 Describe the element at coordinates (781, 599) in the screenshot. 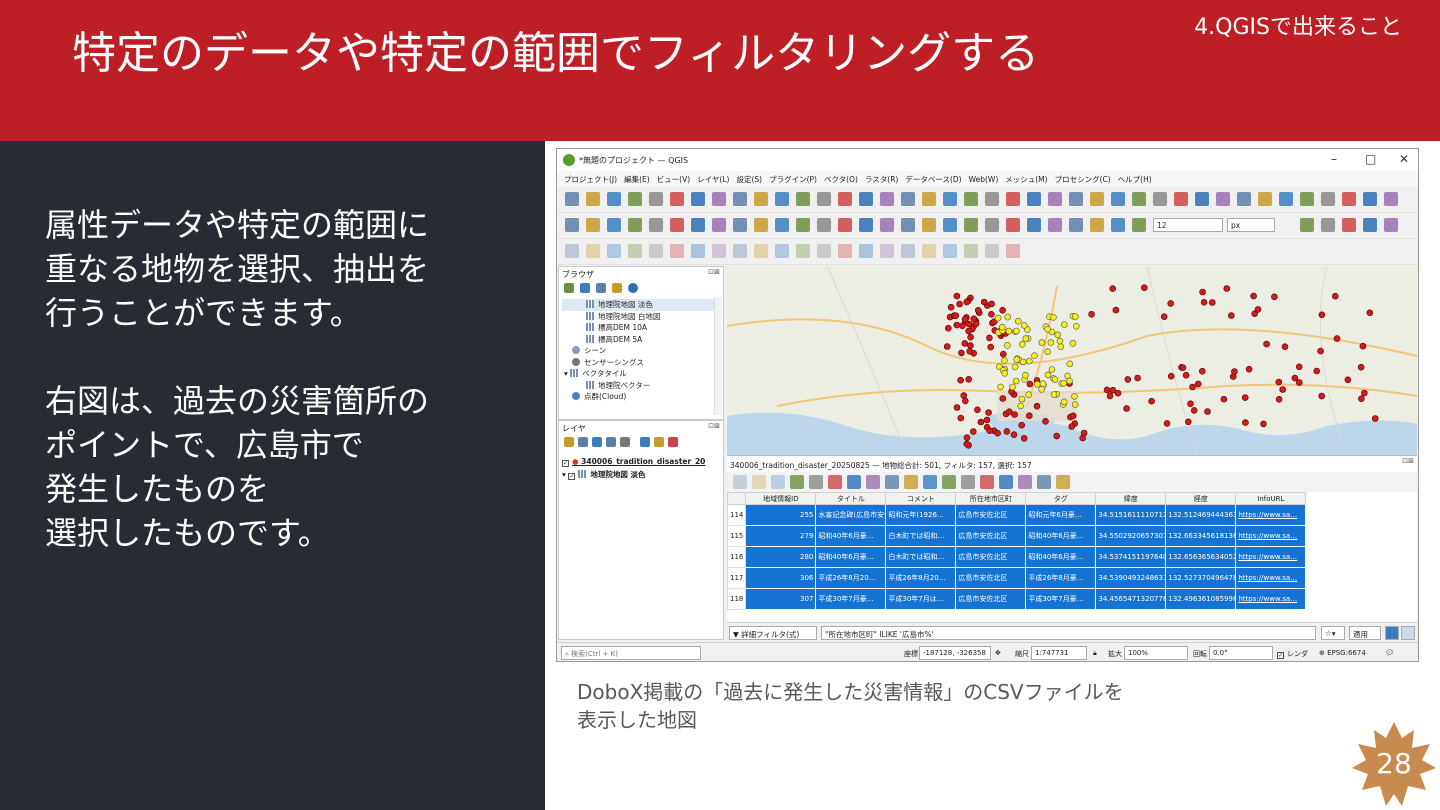

I see `table-cell: 307` at that location.